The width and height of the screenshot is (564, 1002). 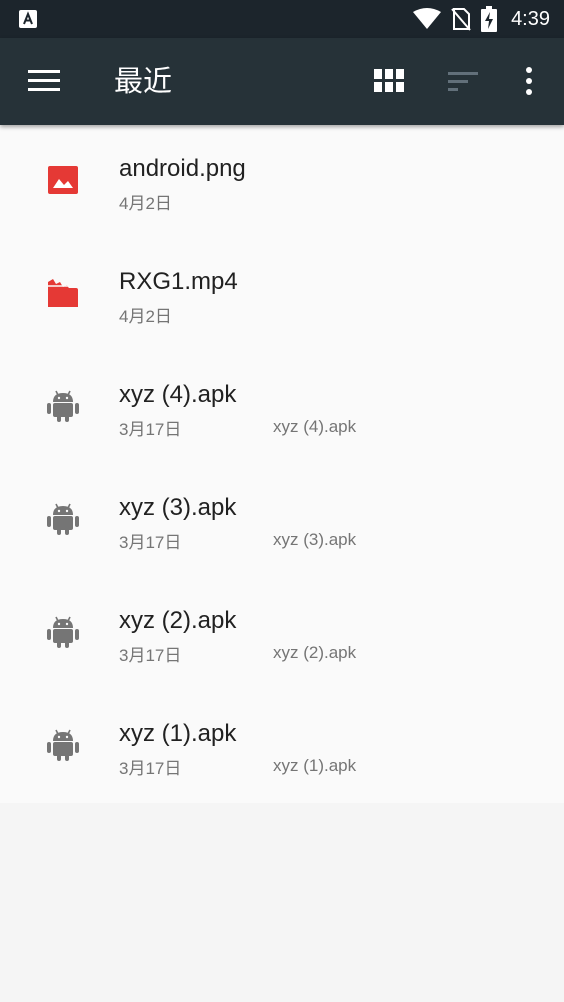 What do you see at coordinates (282, 633) in the screenshot?
I see `list-item: xyz (2).apk 3月17日 xyz (2).apk` at bounding box center [282, 633].